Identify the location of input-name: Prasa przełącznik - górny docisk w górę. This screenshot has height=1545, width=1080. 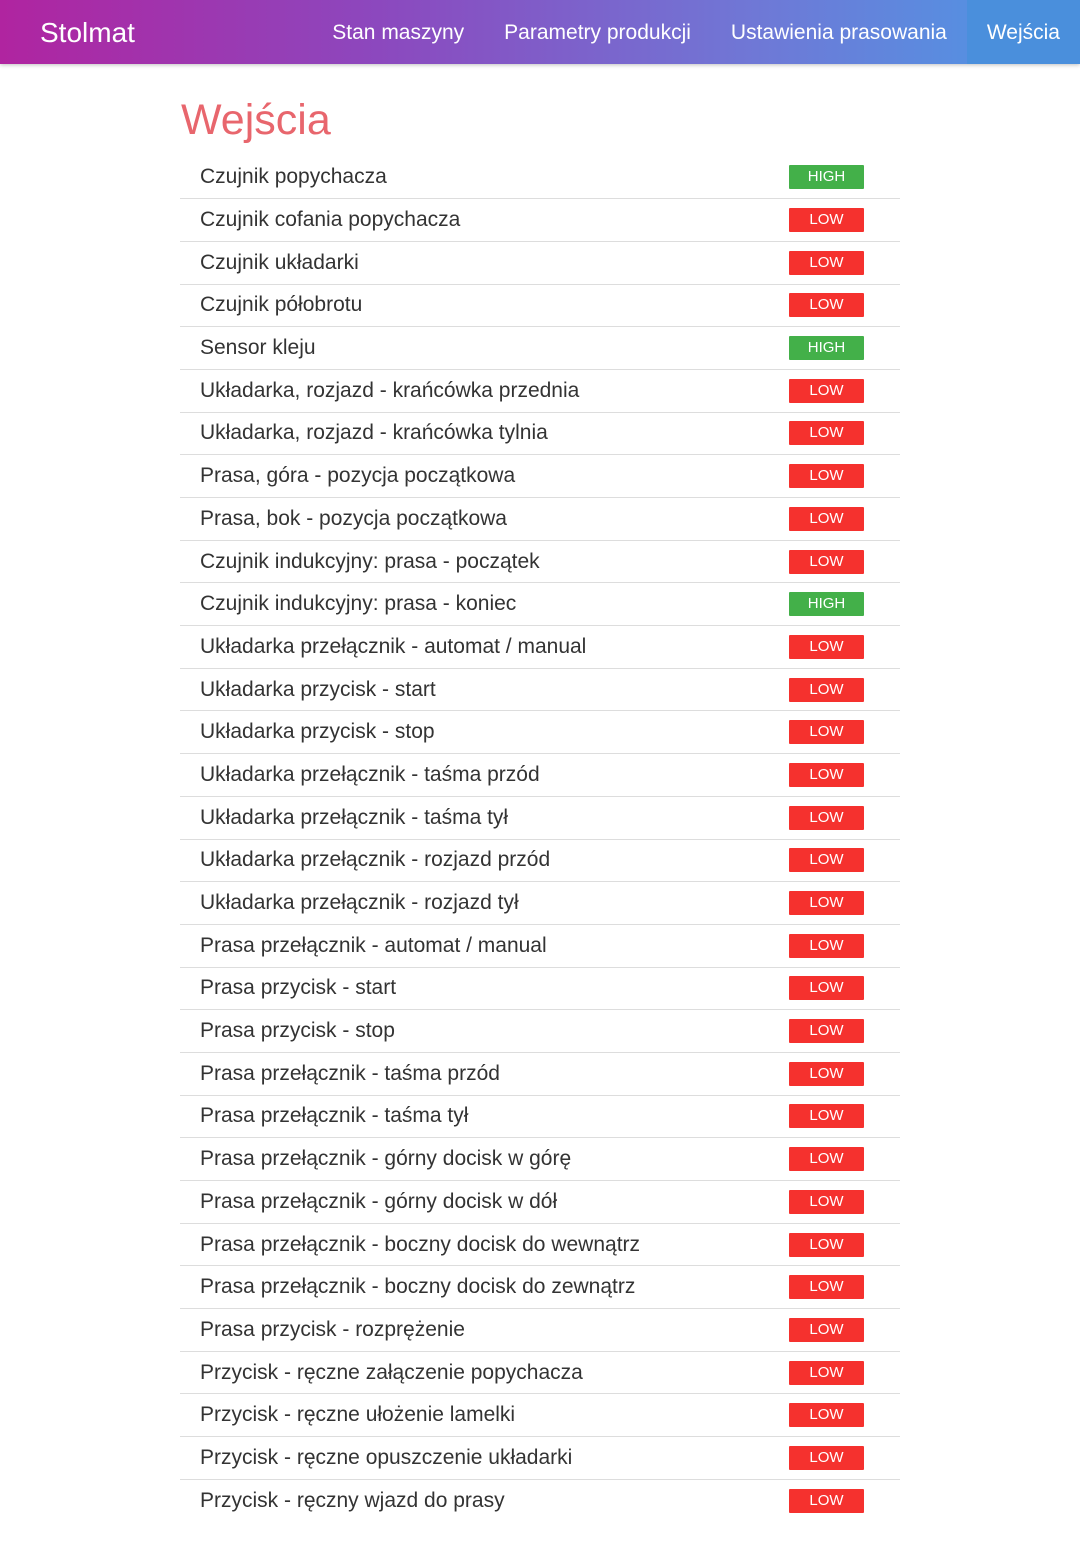
(386, 1159).